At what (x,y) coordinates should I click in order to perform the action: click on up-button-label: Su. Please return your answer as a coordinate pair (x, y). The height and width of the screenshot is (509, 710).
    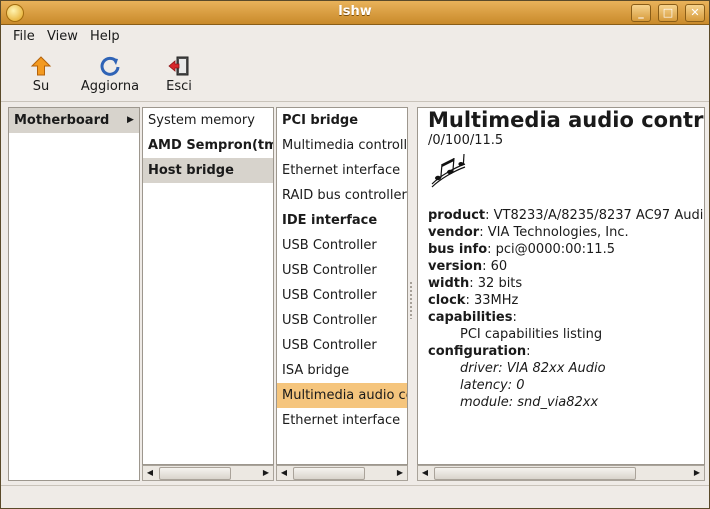
    Looking at the image, I should click on (41, 86).